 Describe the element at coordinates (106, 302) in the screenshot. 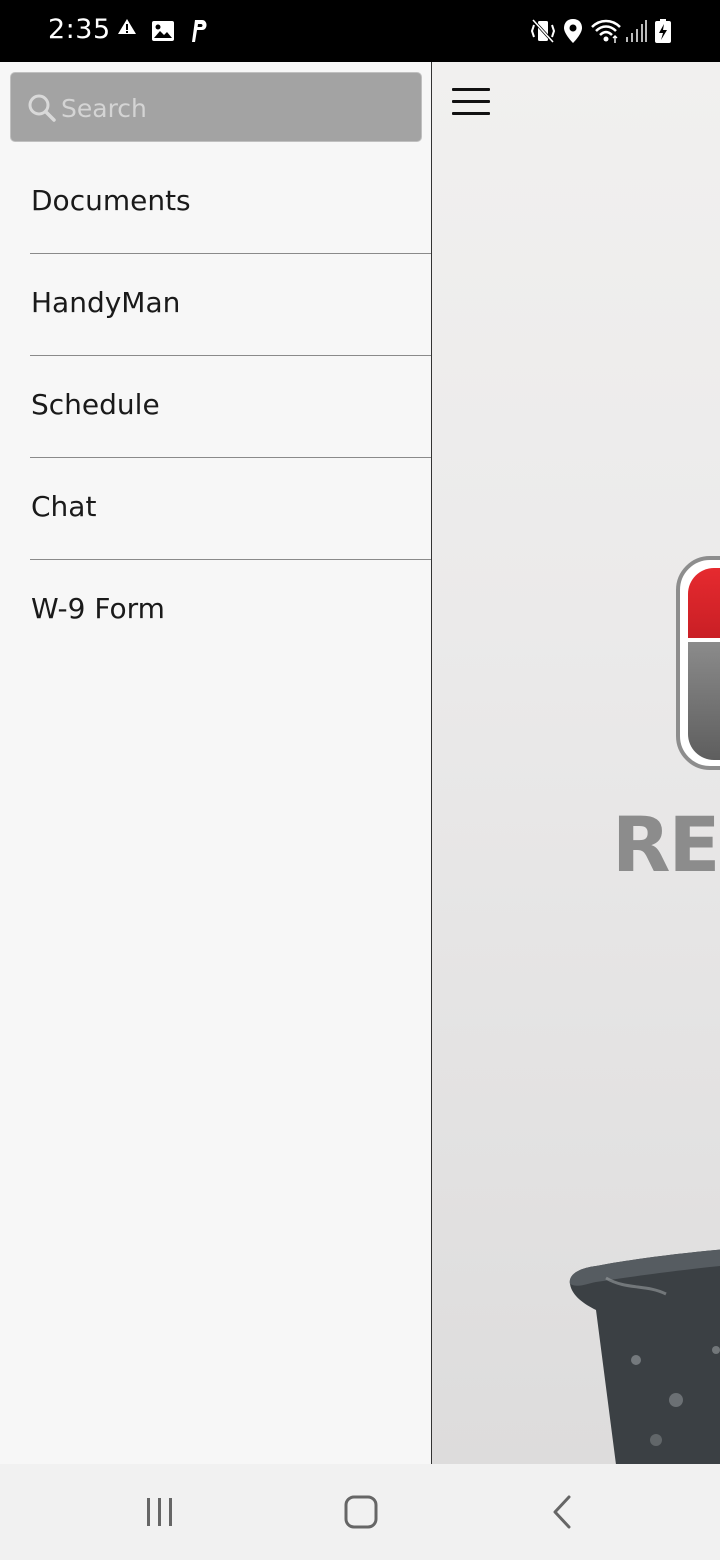

I see `drawer-item-label: HandyMan` at that location.